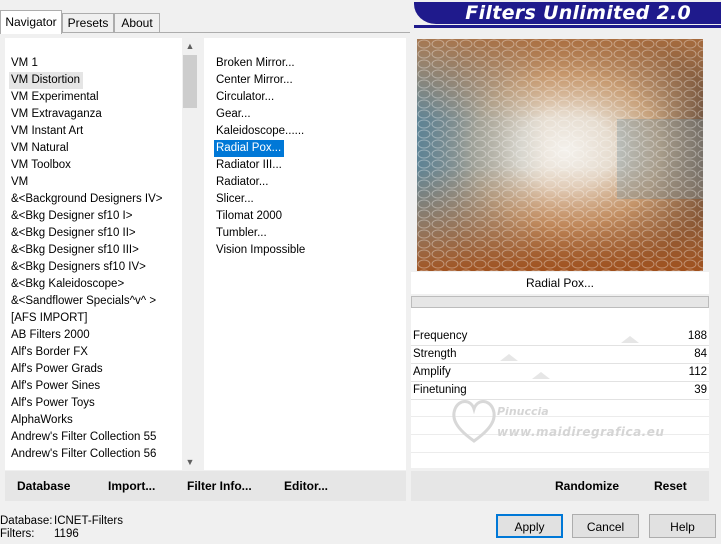 This screenshot has height=544, width=721. I want to click on category-item: &<Bkg Designers sf10 IV>, so click(75, 267).